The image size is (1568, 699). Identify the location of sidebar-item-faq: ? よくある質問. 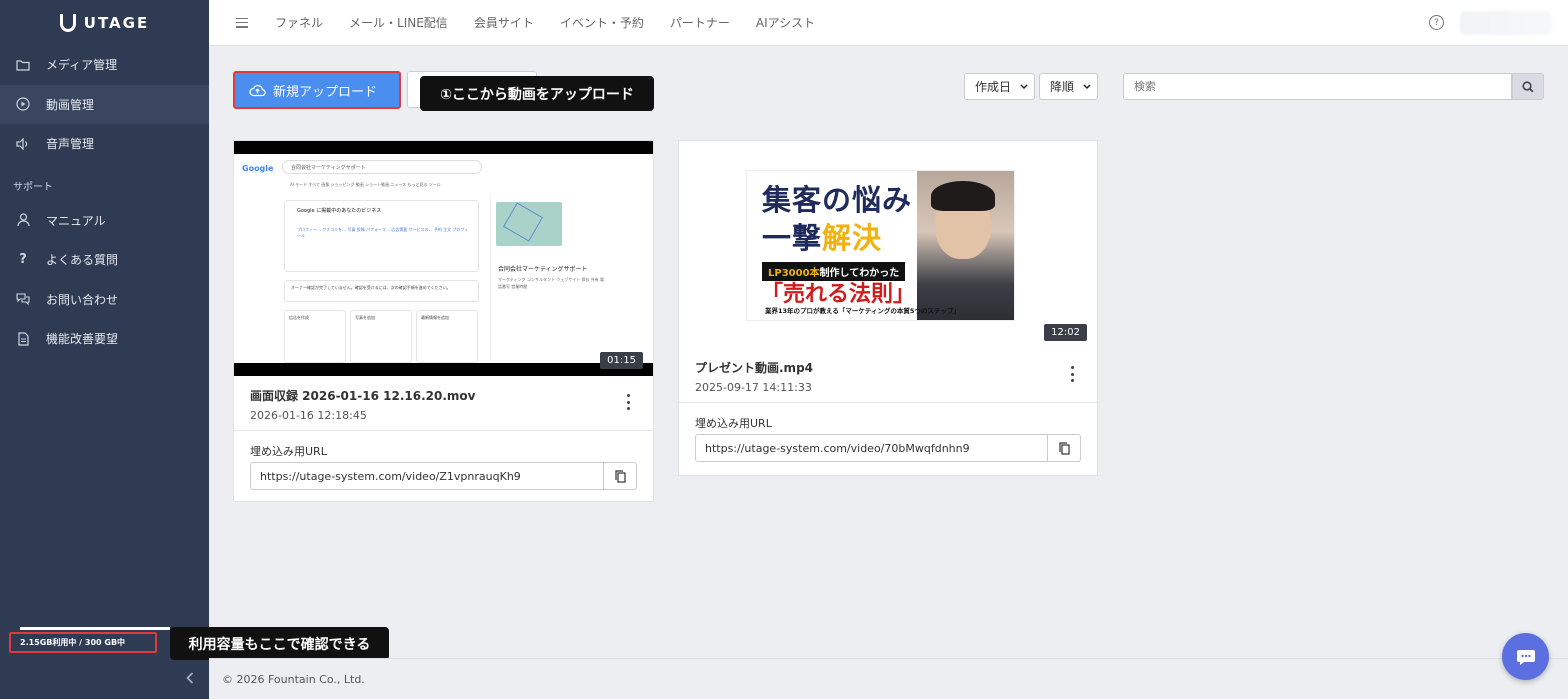
(104, 260).